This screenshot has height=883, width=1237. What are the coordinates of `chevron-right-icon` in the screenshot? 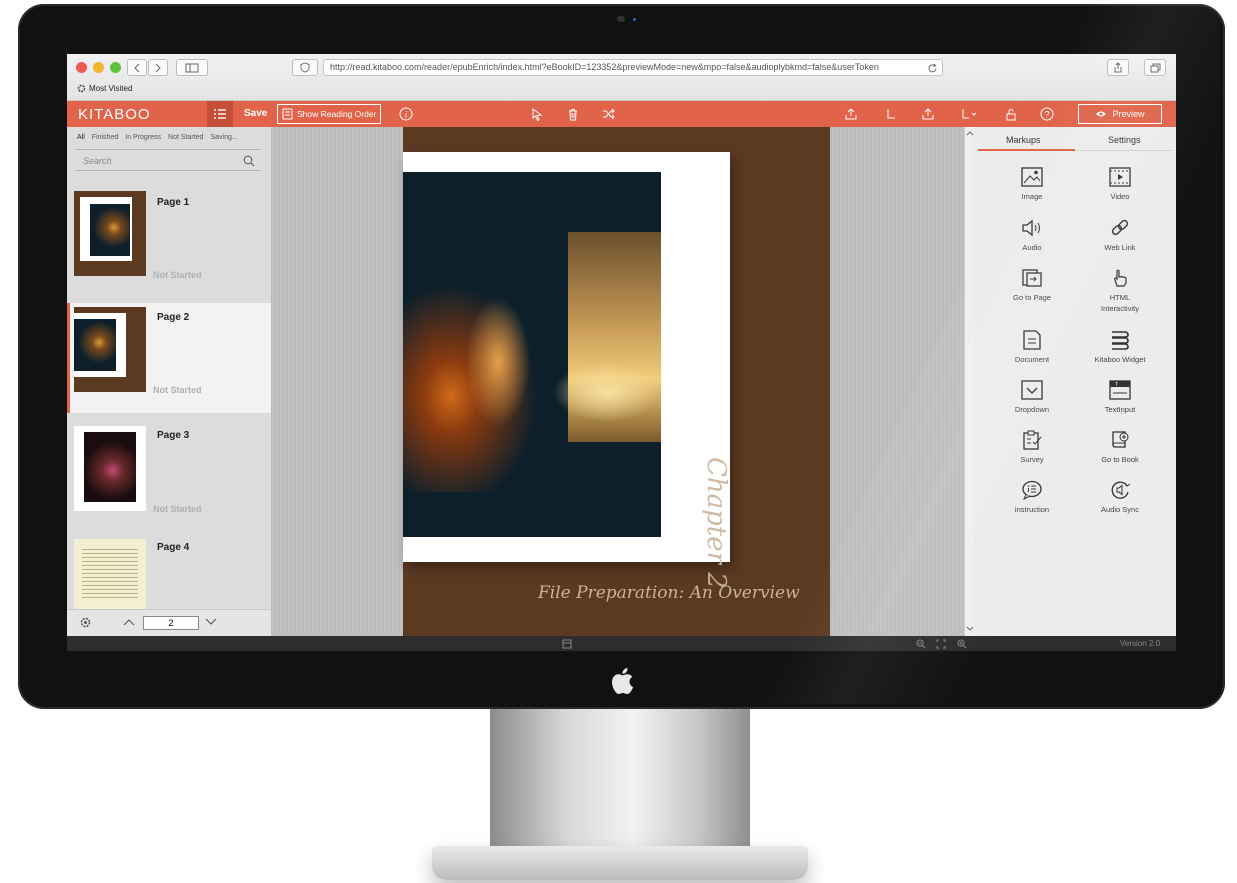 It's located at (158, 67).